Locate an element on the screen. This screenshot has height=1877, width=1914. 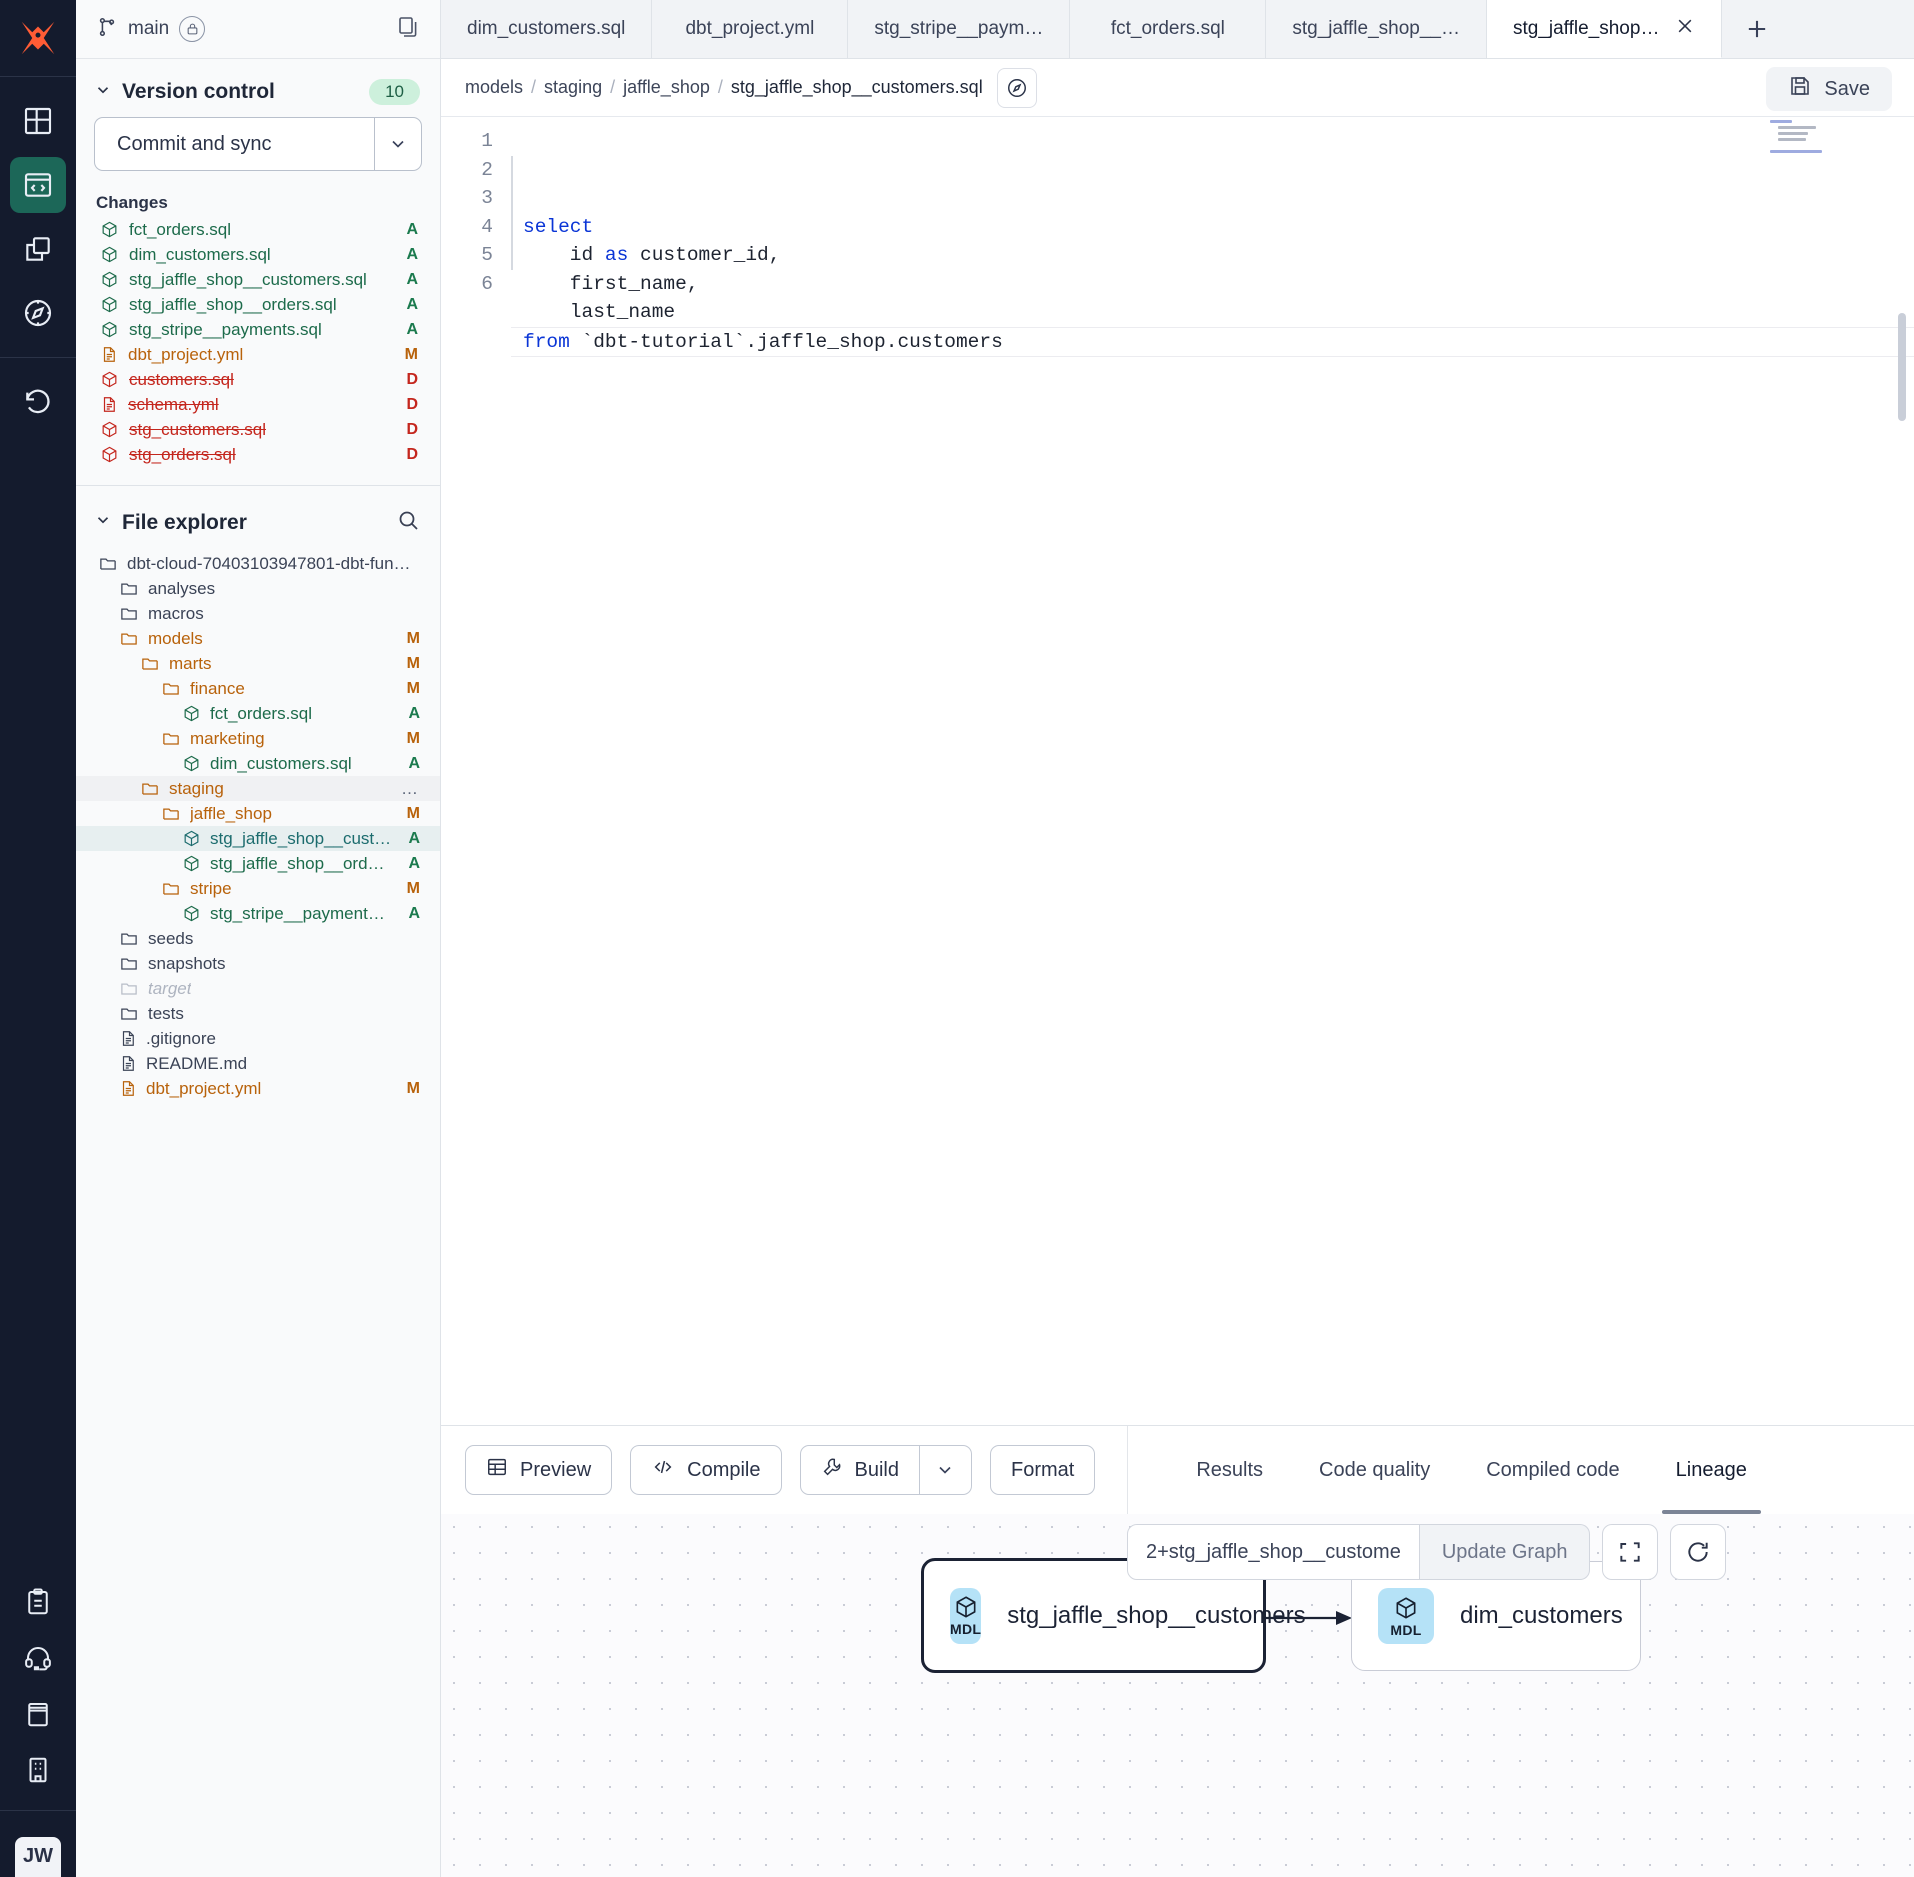
commit-options-caret is located at coordinates (398, 144).